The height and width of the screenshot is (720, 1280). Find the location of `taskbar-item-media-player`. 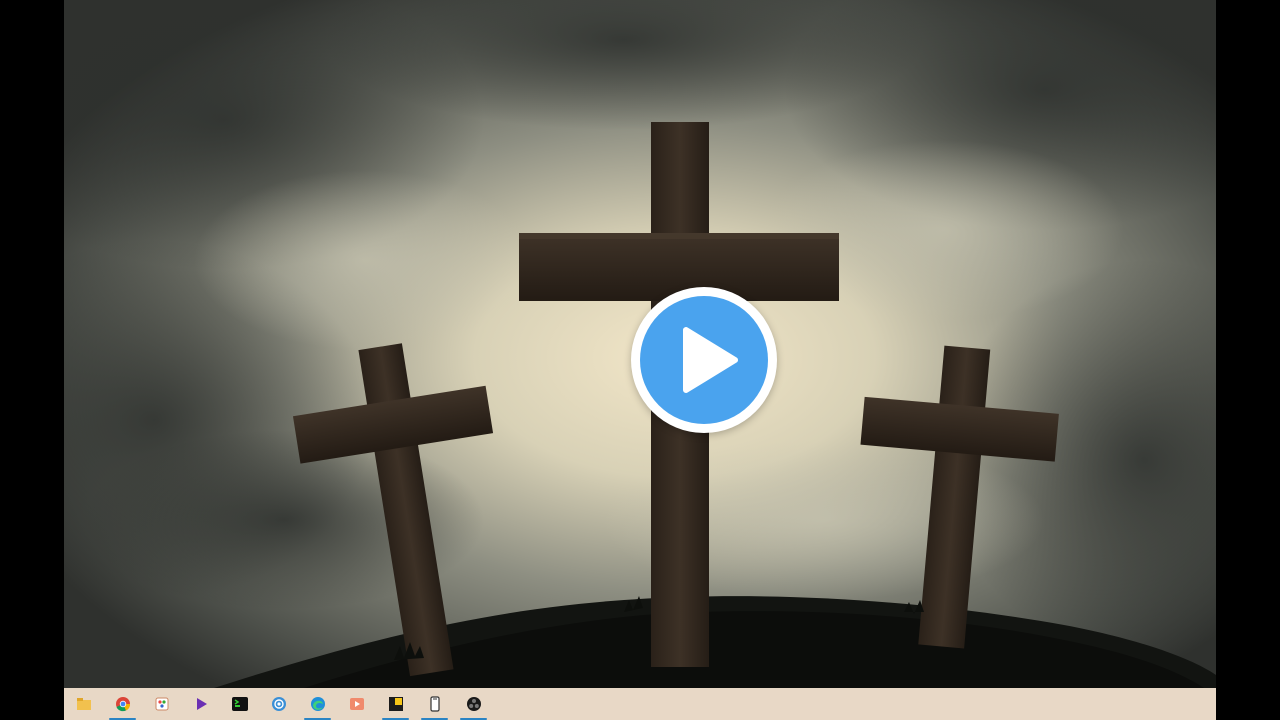

taskbar-item-media-player is located at coordinates (200, 704).